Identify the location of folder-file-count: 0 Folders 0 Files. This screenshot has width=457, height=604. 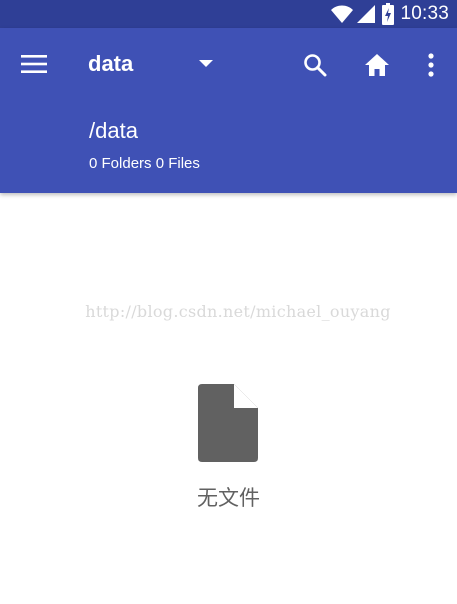
(144, 163).